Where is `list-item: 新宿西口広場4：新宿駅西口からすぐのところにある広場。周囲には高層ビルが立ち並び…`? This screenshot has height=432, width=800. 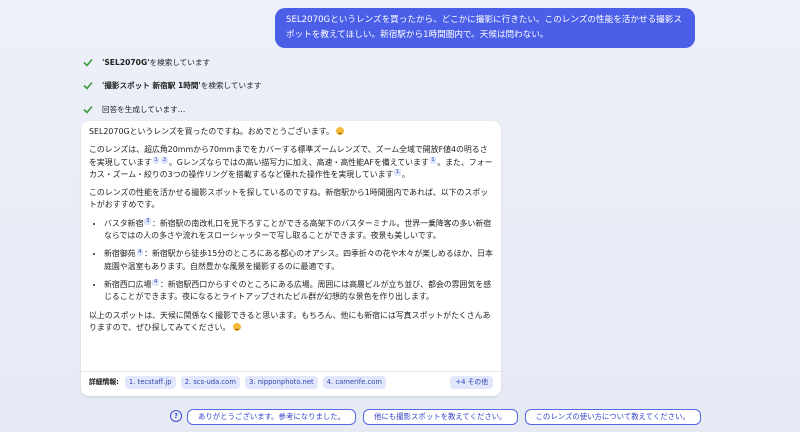 list-item: 新宿西口広場4：新宿駅西口からすぐのところにある広場。周囲には高層ビルが立ち並び… is located at coordinates (298, 291).